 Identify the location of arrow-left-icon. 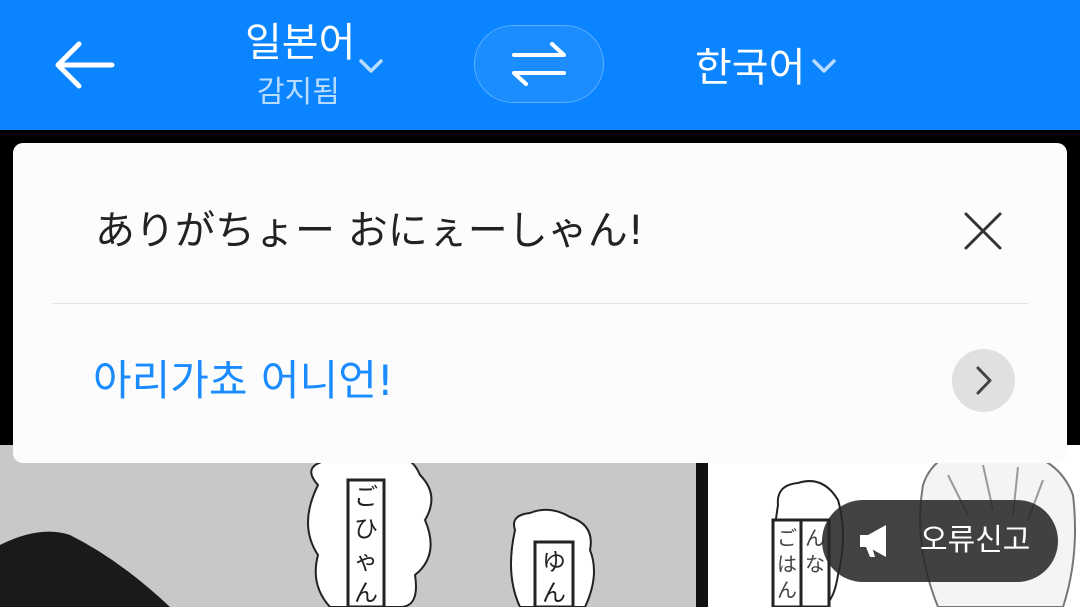
(85, 65).